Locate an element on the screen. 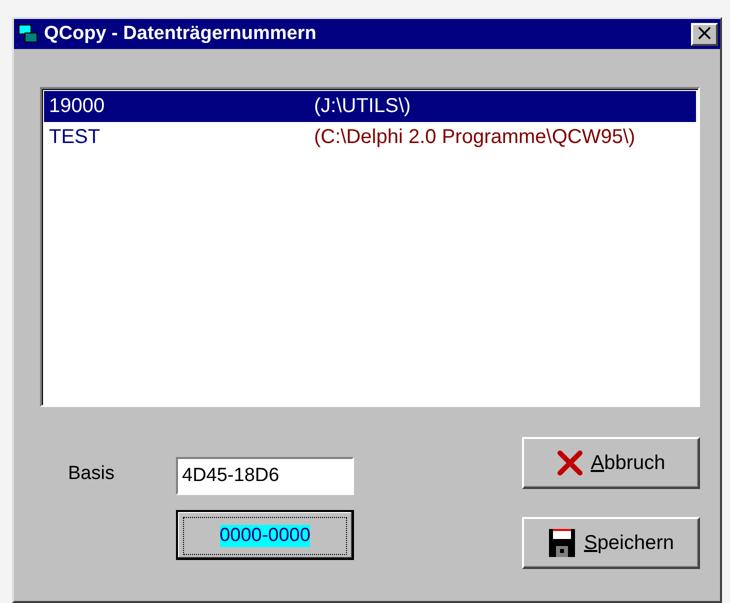 The image size is (730, 603). cross-icon is located at coordinates (569, 463).